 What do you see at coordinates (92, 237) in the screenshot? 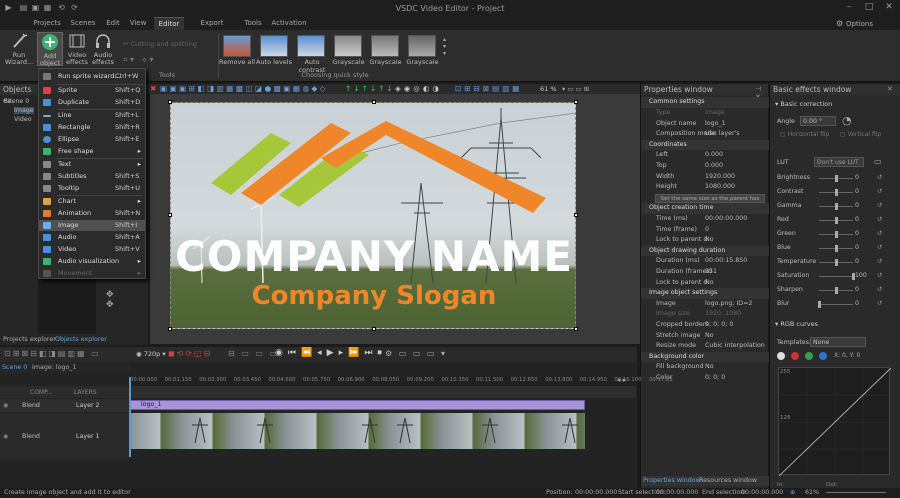
I see `menu-item-audio: Audio Shift+A` at bounding box center [92, 237].